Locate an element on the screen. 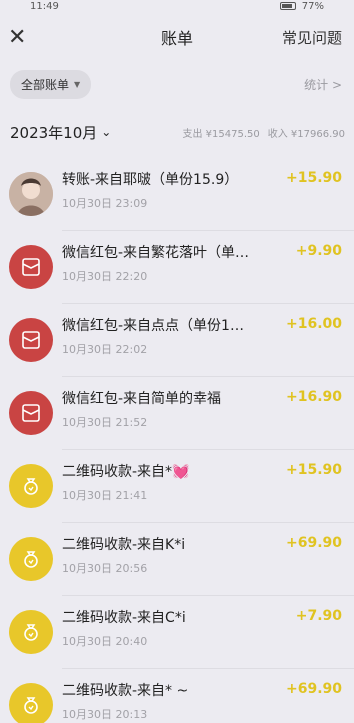  caret-down-icon: ▼ is located at coordinates (77, 84).